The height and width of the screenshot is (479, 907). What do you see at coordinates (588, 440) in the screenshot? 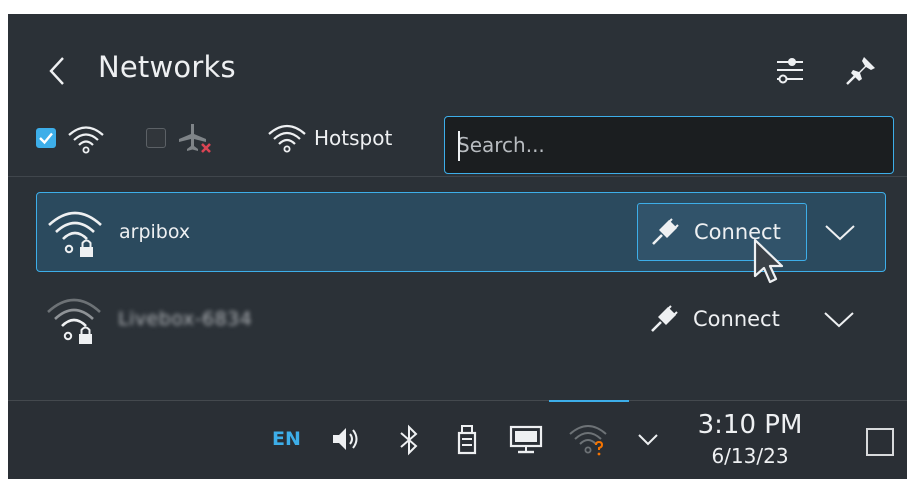
I see `network-unknown-icon` at bounding box center [588, 440].